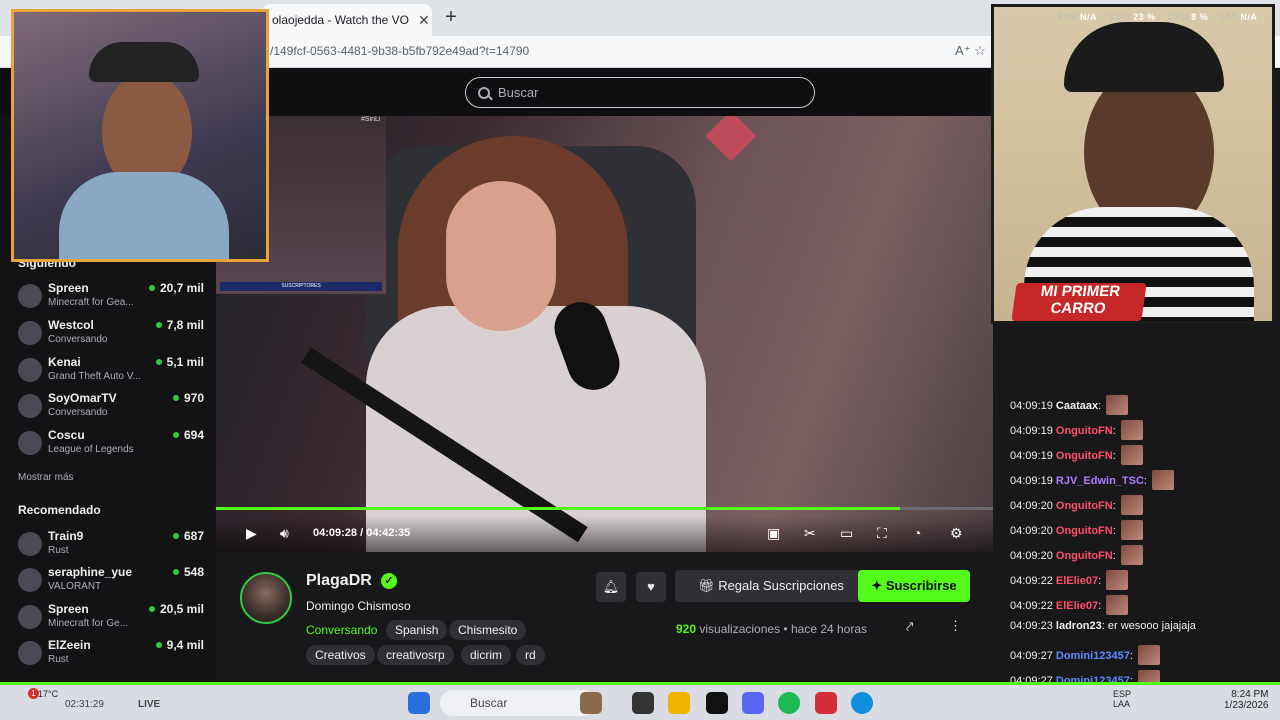  I want to click on play-icon: ▶, so click(251, 533).